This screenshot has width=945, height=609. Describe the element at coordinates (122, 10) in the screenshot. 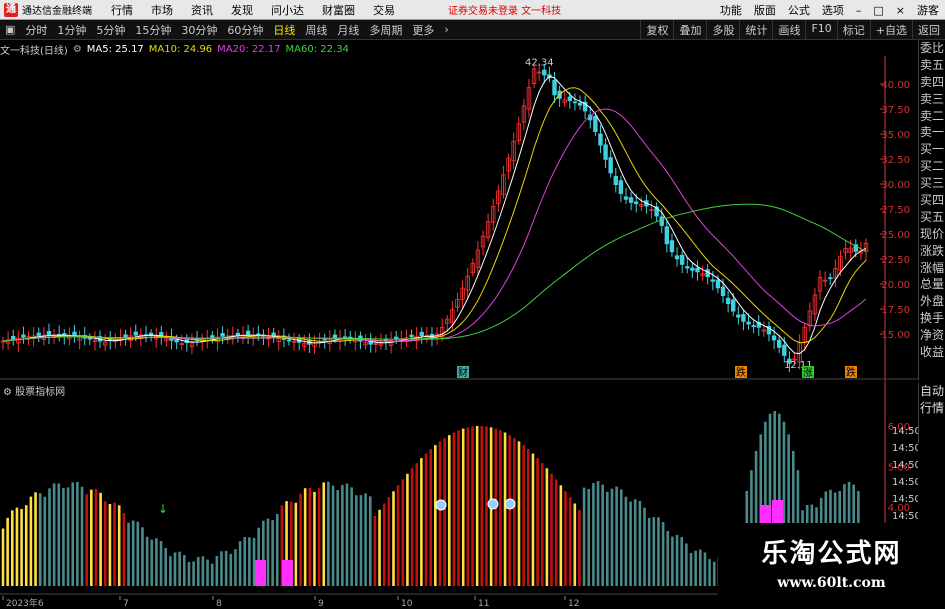

I see `menu-item-market: 行情` at that location.